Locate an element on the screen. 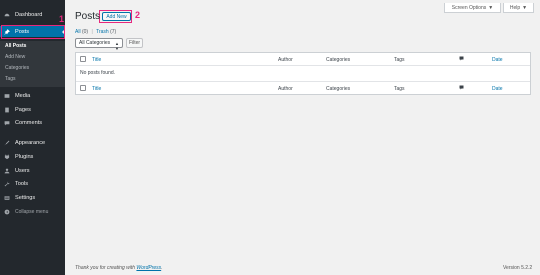 This screenshot has width=540, height=275. menu-item-dashboard: Dashboard is located at coordinates (32, 14).